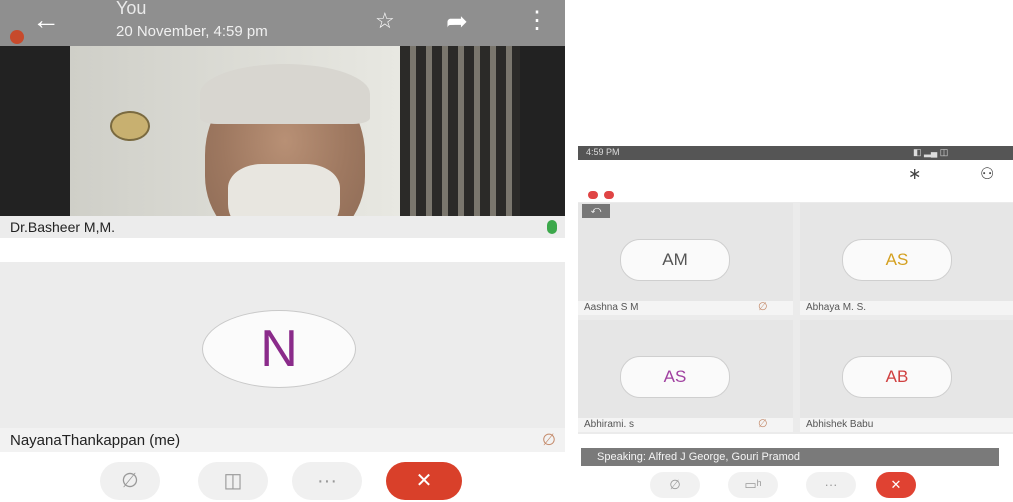  Describe the element at coordinates (914, 174) in the screenshot. I see `bluetooth-icon: ∗` at that location.